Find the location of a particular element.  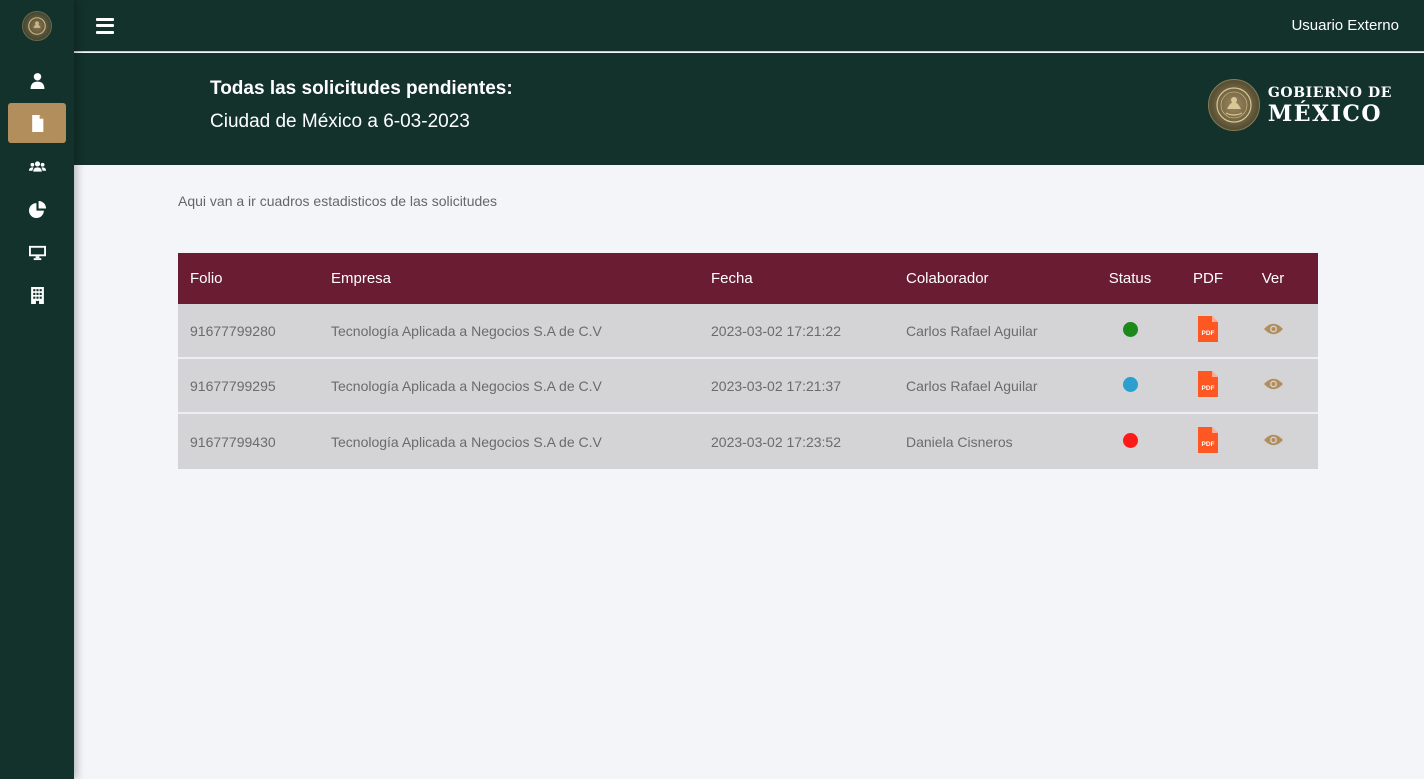

document-icon is located at coordinates (37, 123).